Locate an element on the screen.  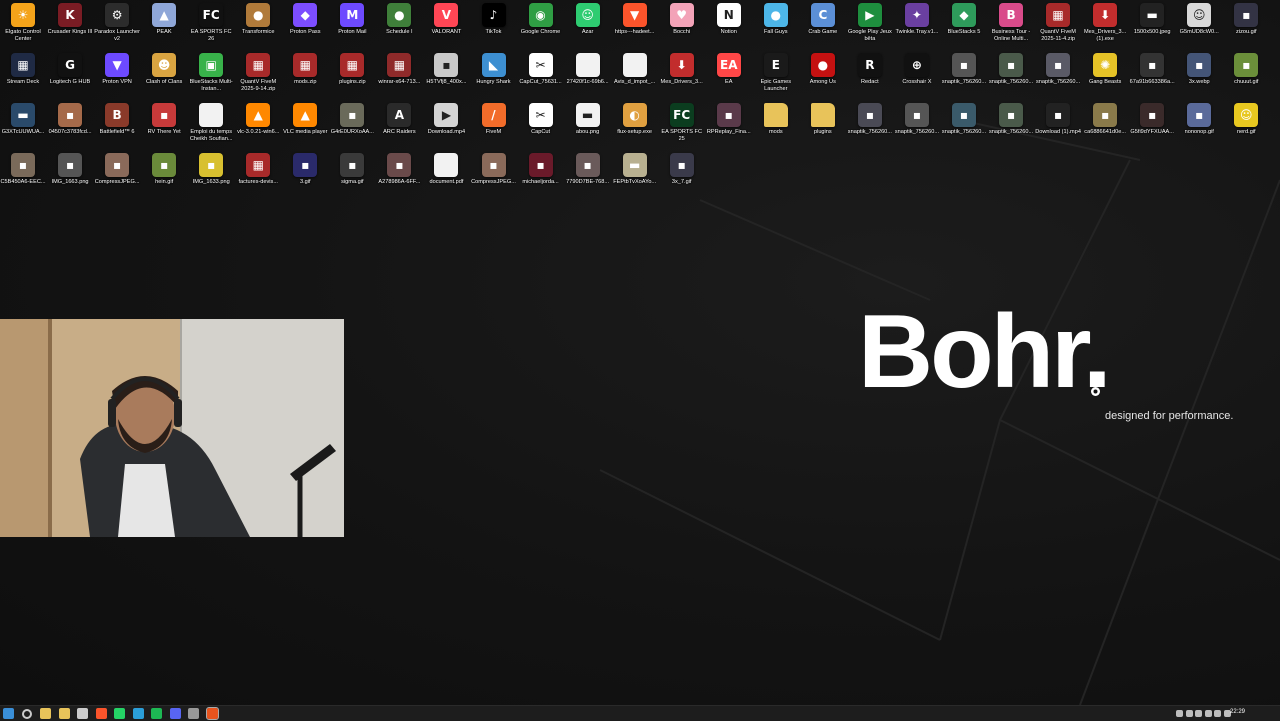
edge-icon is located at coordinates (138, 713).